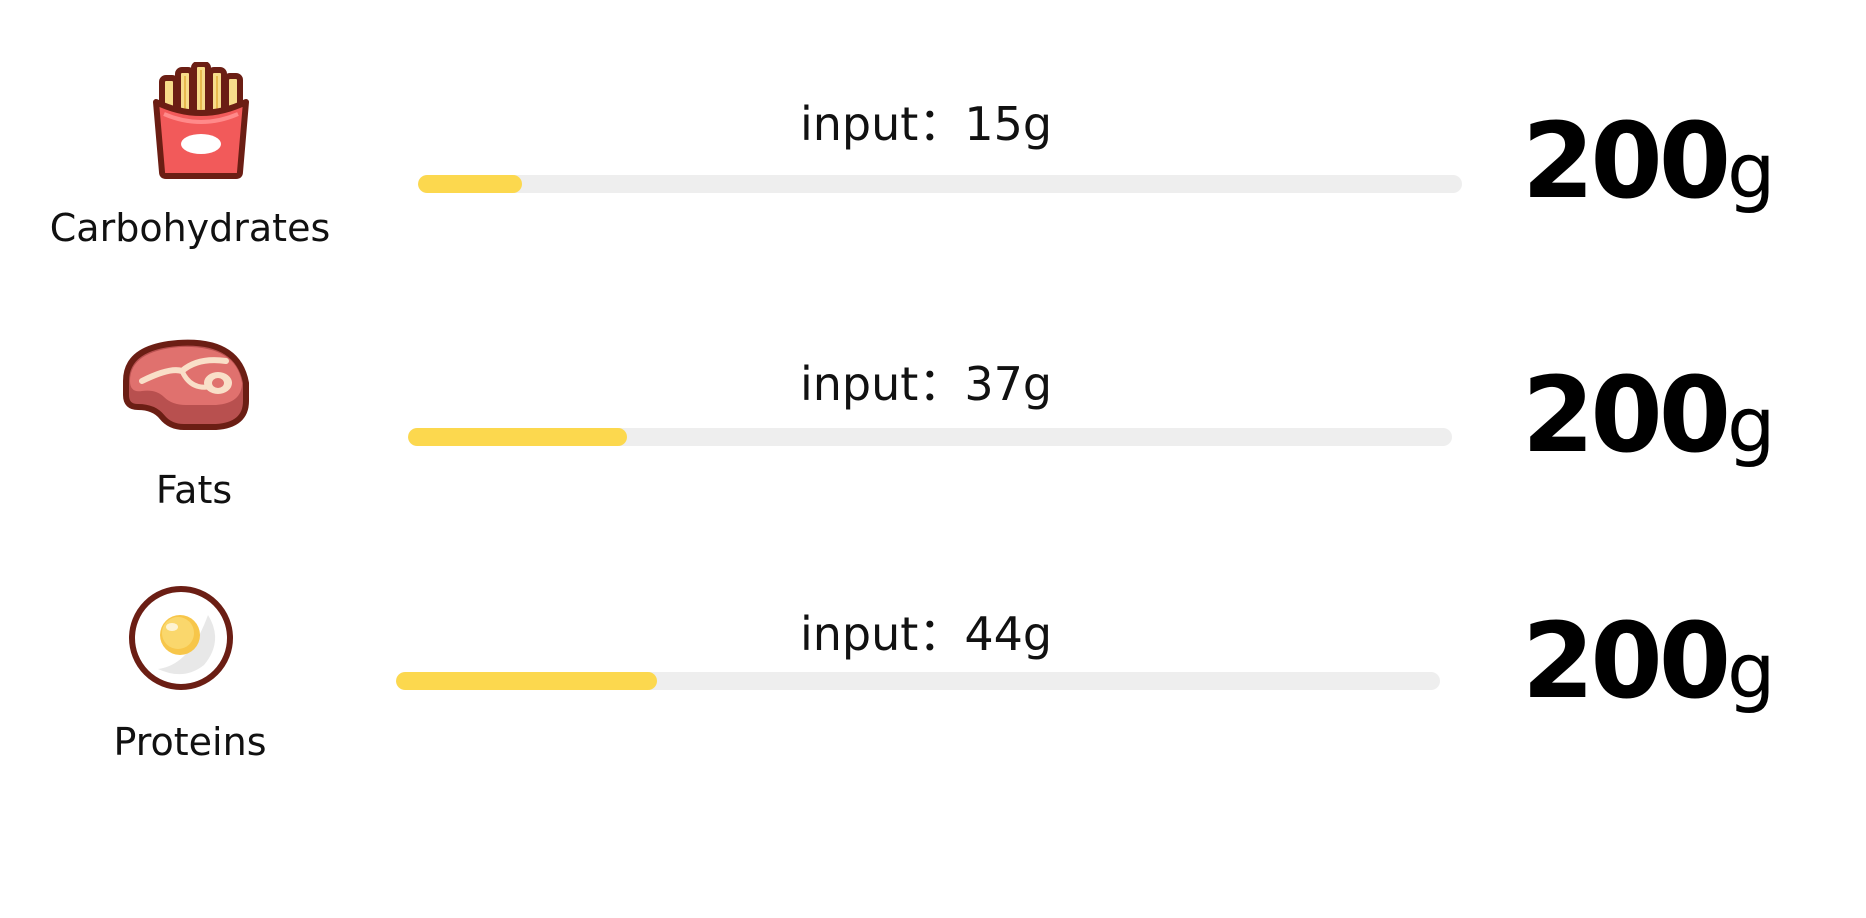  Describe the element at coordinates (194, 490) in the screenshot. I see `nutrient-label-fats: Fats` at that location.